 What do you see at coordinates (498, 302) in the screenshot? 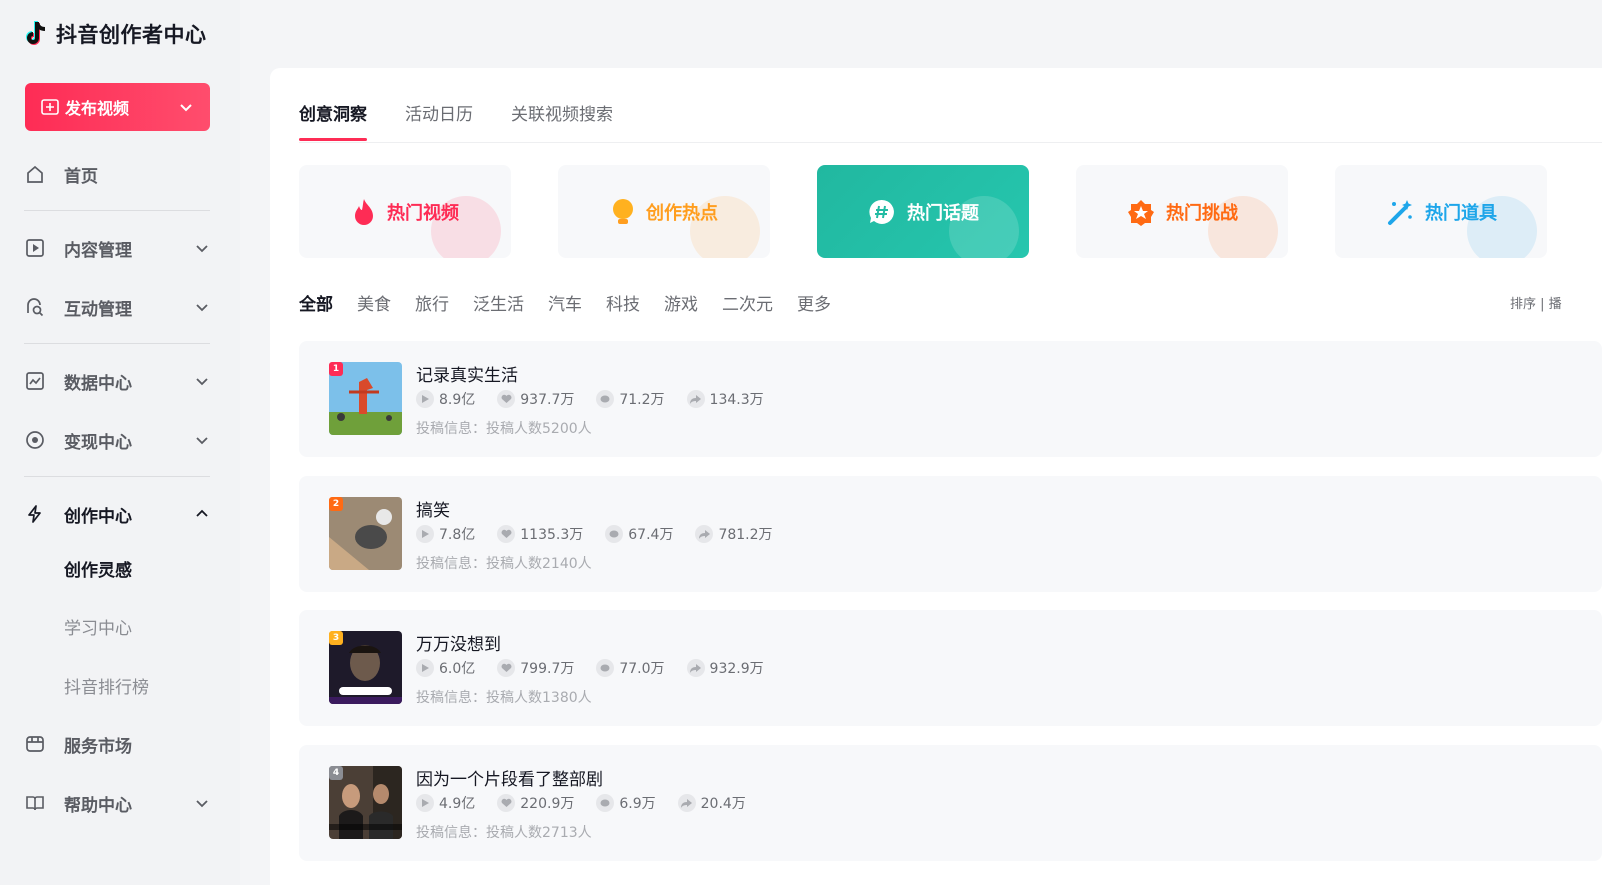
I see `filter-lifestyle: 泛生活` at bounding box center [498, 302].